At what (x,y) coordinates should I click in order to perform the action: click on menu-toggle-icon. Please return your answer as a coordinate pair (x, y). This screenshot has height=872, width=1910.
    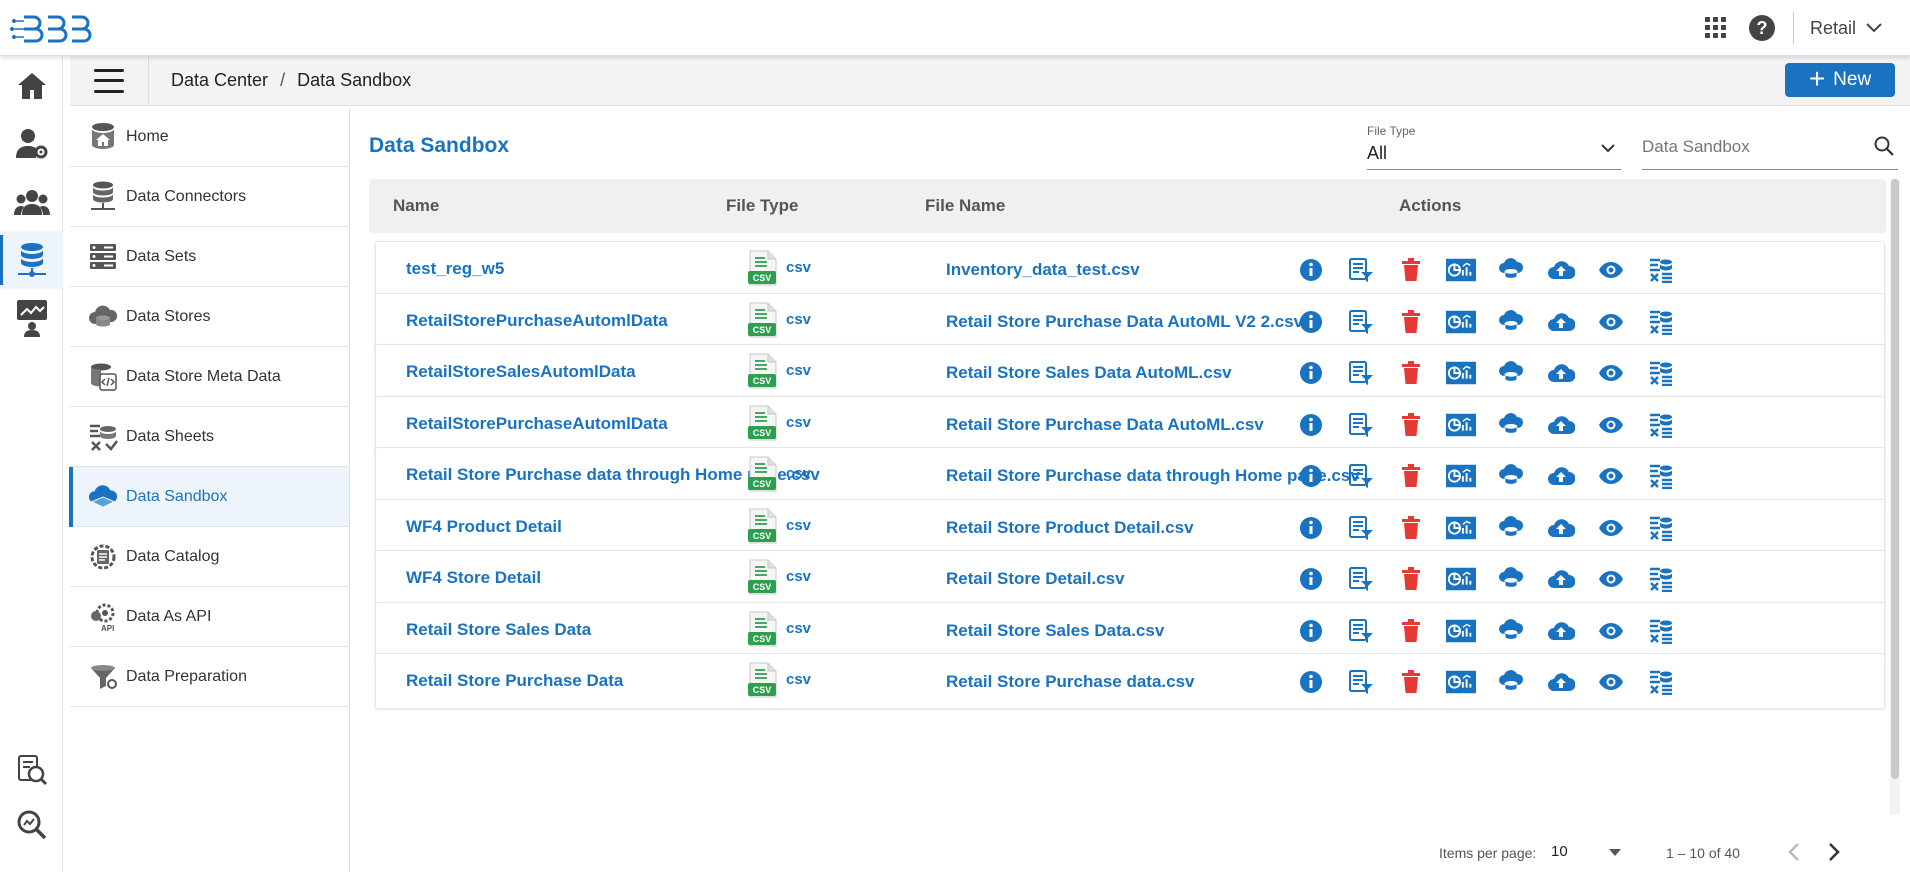
    Looking at the image, I should click on (109, 80).